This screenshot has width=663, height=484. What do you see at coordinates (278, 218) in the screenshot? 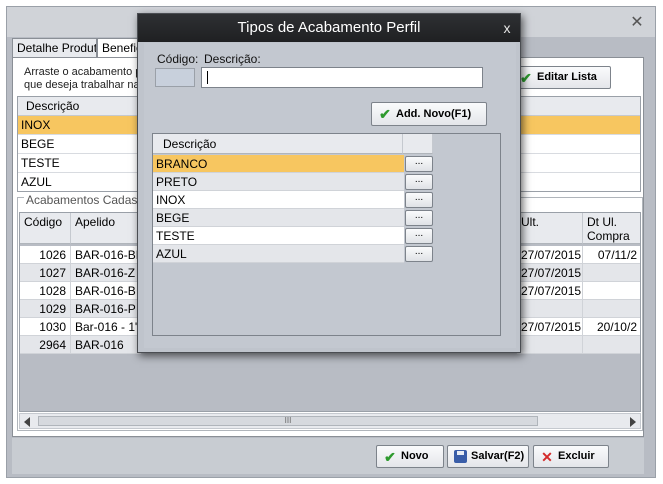
I see `table-row: BEGE` at bounding box center [278, 218].